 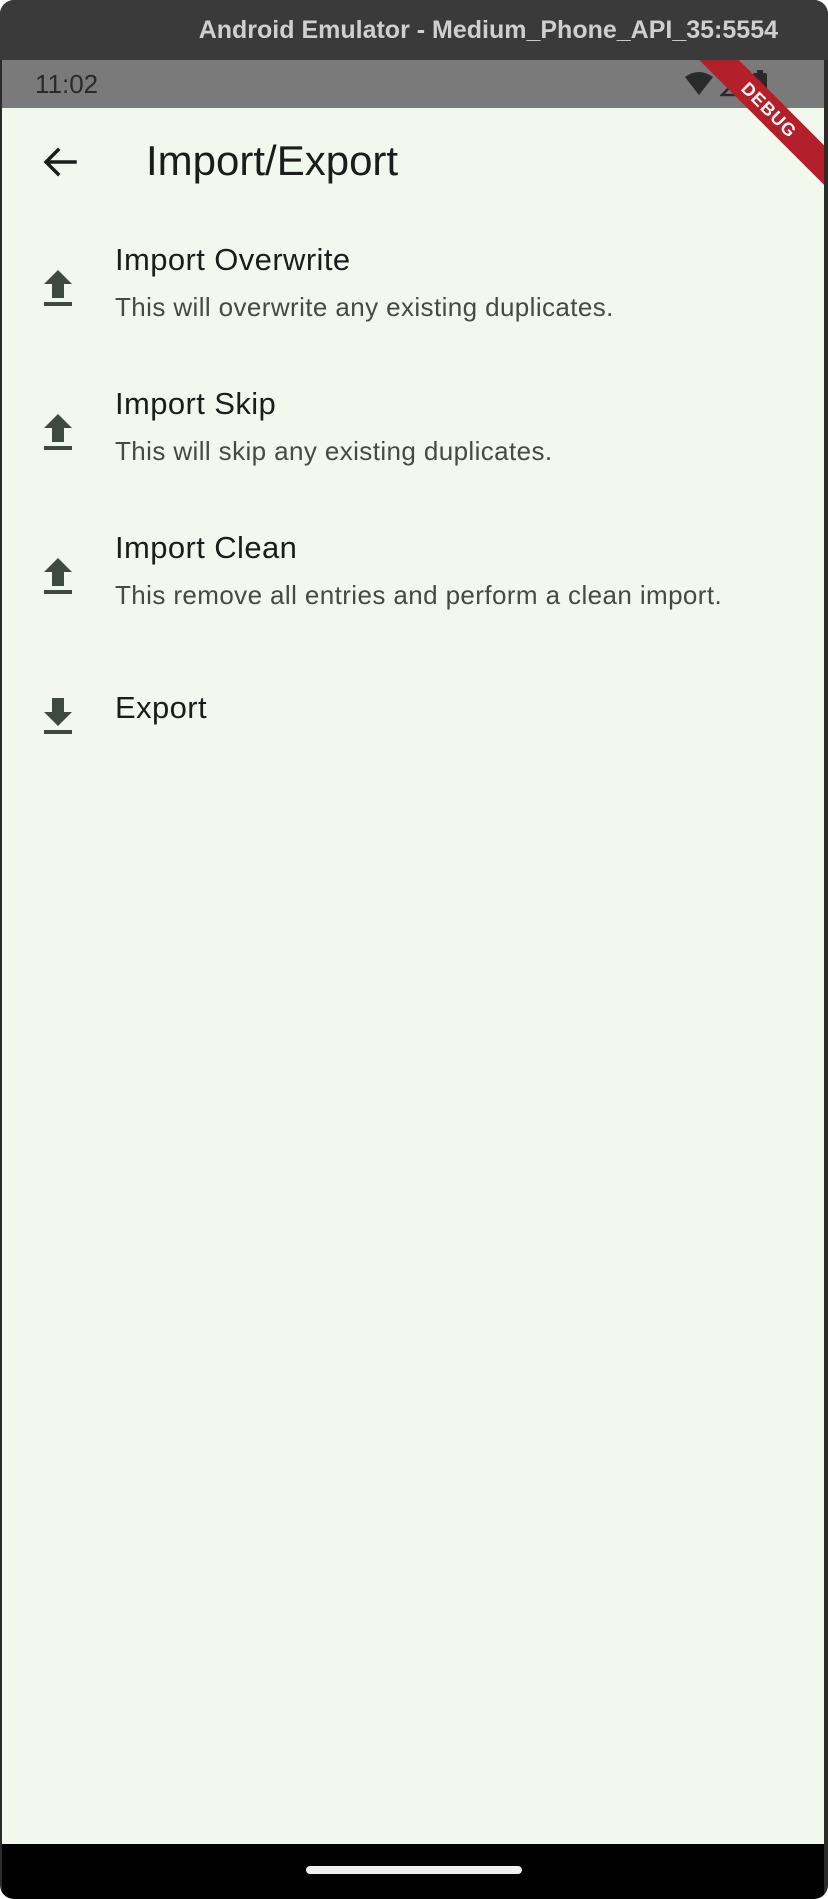 I want to click on list-item-title: Import Overwrite, so click(x=233, y=259).